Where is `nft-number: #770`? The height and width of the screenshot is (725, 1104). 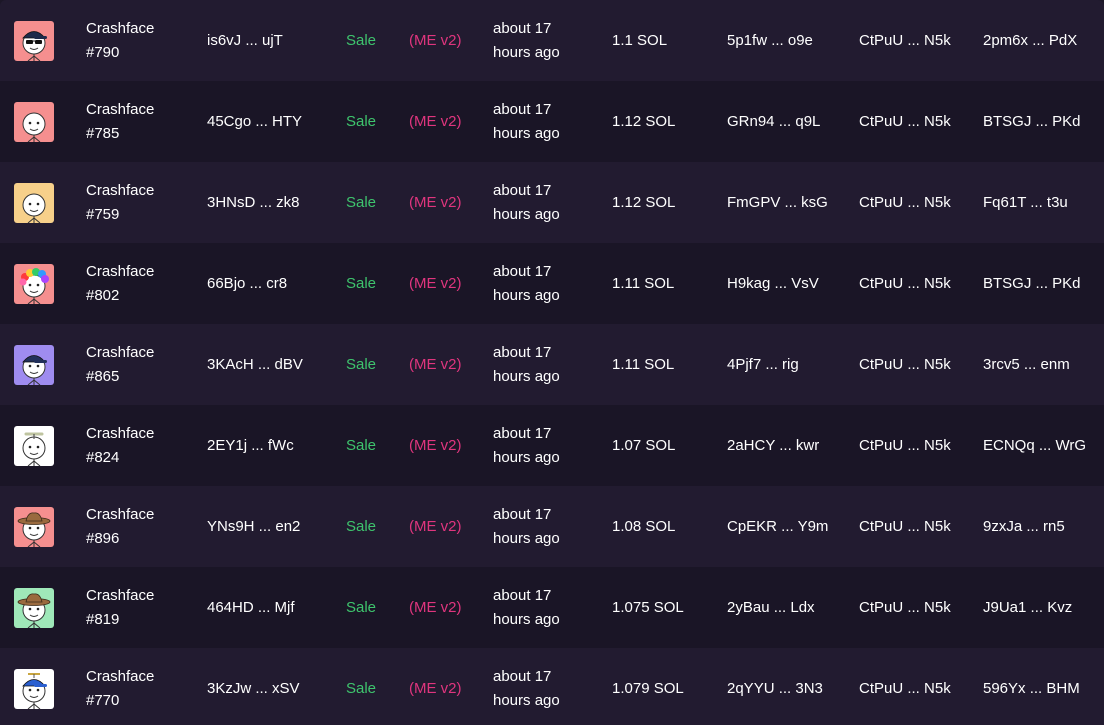 nft-number: #770 is located at coordinates (120, 701).